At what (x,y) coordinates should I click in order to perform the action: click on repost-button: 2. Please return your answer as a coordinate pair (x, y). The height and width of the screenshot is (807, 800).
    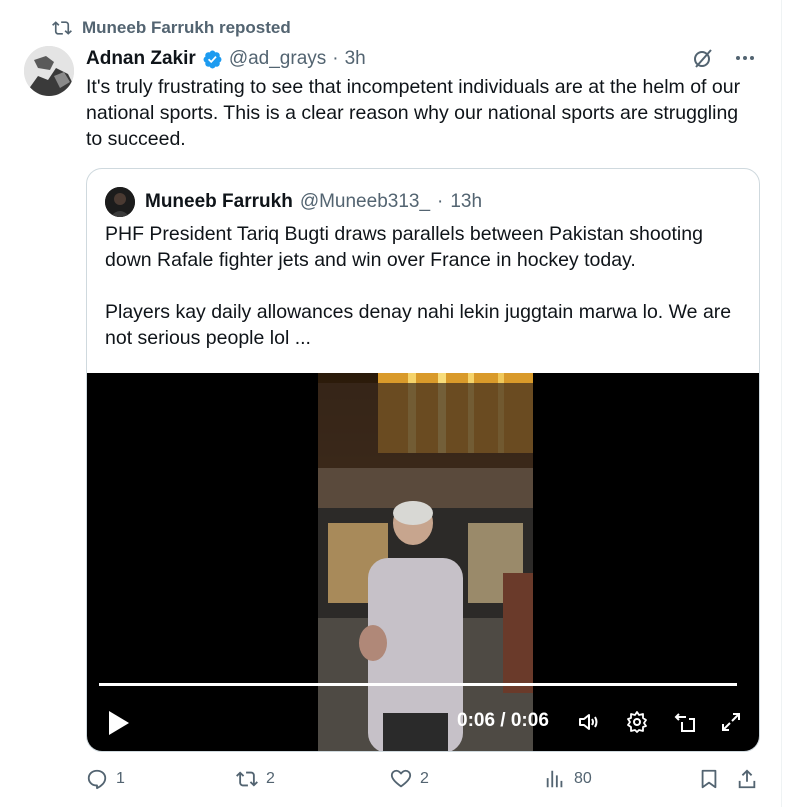
    Looking at the image, I should click on (255, 779).